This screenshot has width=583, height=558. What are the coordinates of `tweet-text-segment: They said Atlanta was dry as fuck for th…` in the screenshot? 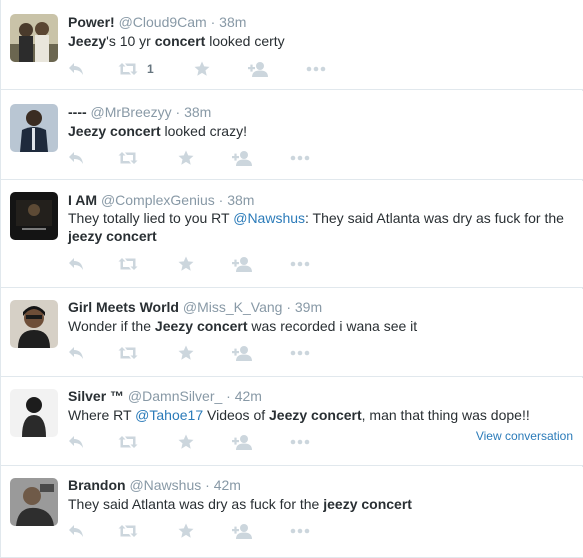 It's located at (196, 504).